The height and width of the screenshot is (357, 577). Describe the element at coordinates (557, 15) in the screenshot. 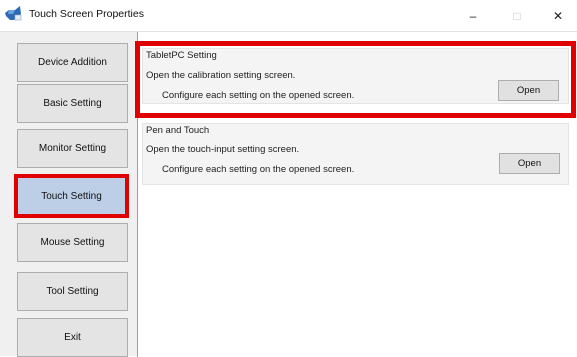

I see `close-button: ✕` at that location.